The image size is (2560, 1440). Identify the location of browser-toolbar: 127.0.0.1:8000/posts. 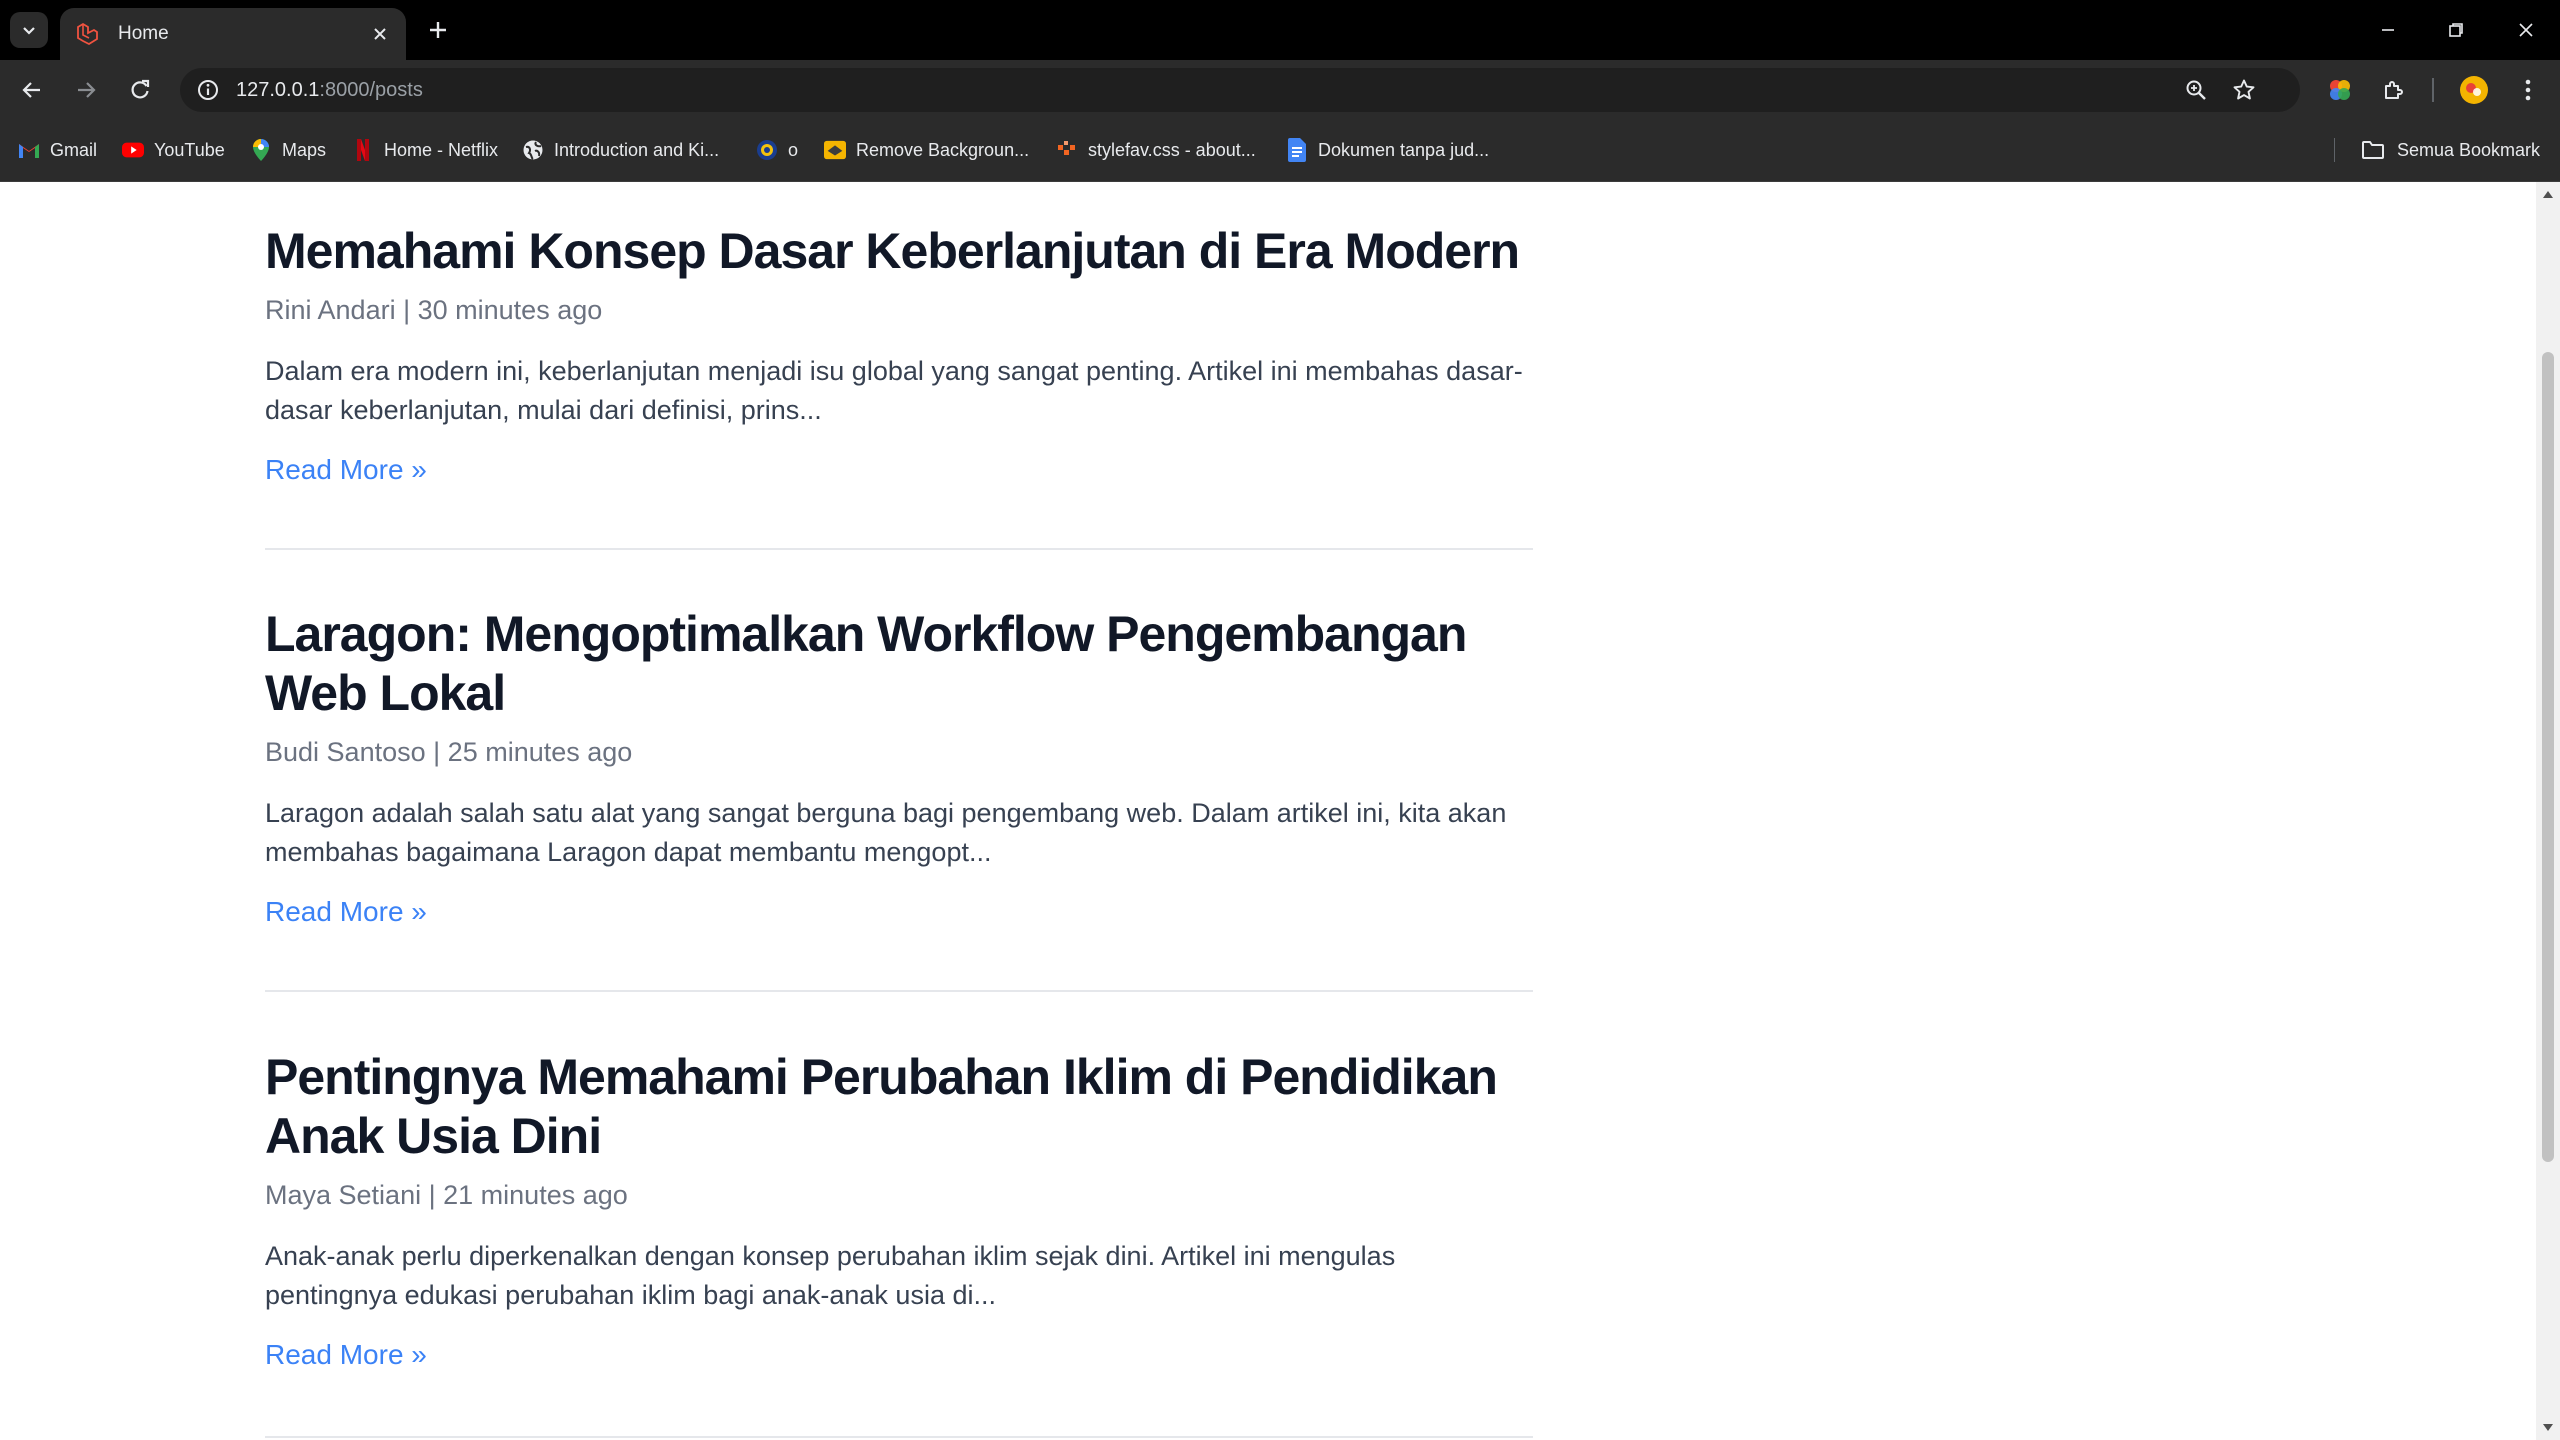
(1280, 90).